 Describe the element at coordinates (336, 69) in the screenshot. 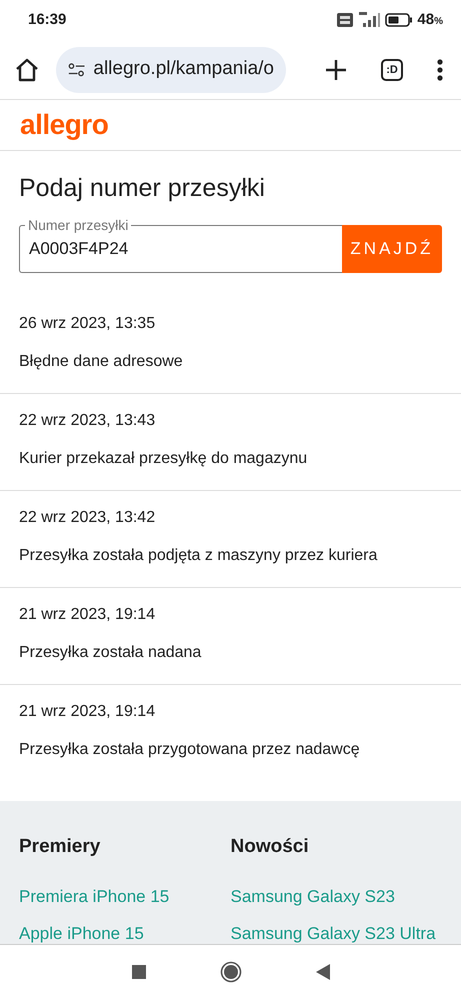

I see `new-tab-icon` at that location.